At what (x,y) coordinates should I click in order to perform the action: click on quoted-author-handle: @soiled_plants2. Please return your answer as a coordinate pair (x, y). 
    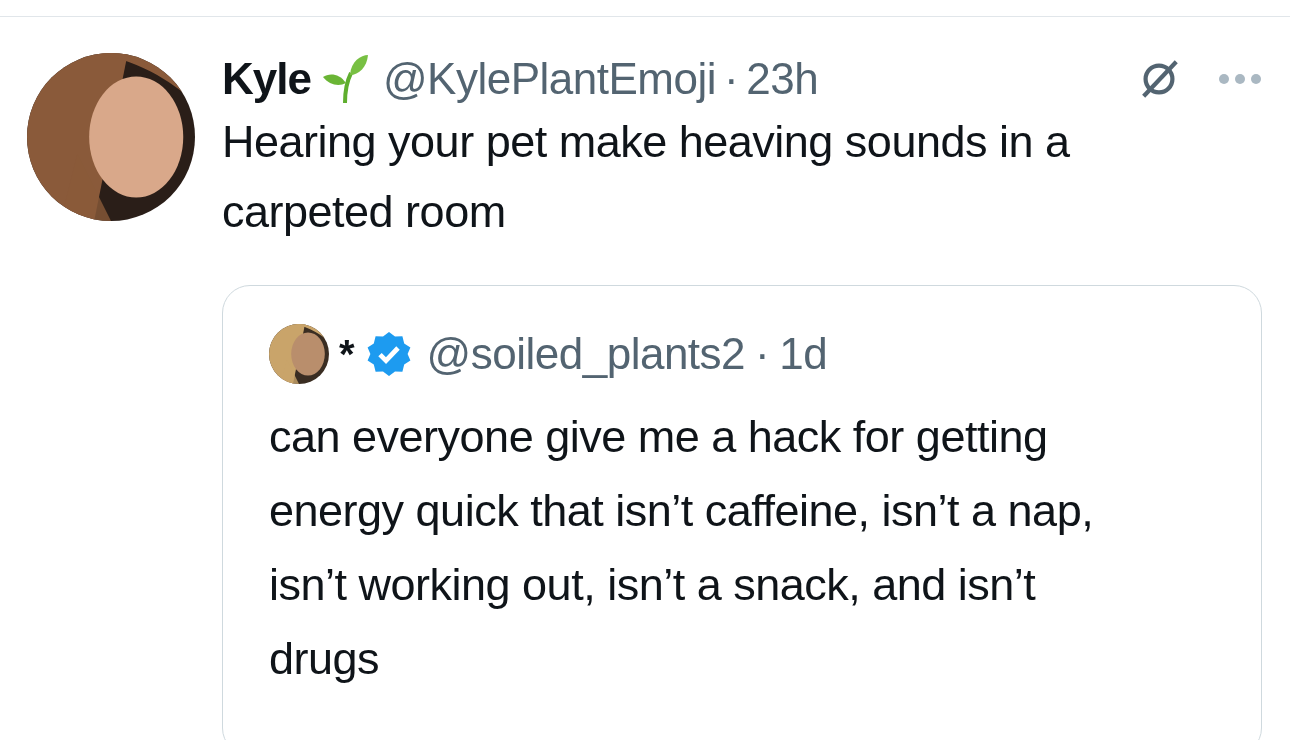
    Looking at the image, I should click on (586, 354).